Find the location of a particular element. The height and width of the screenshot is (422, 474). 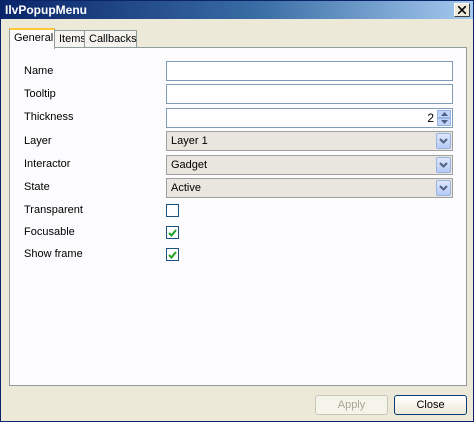

transparent-label: Transparent is located at coordinates (53, 210).